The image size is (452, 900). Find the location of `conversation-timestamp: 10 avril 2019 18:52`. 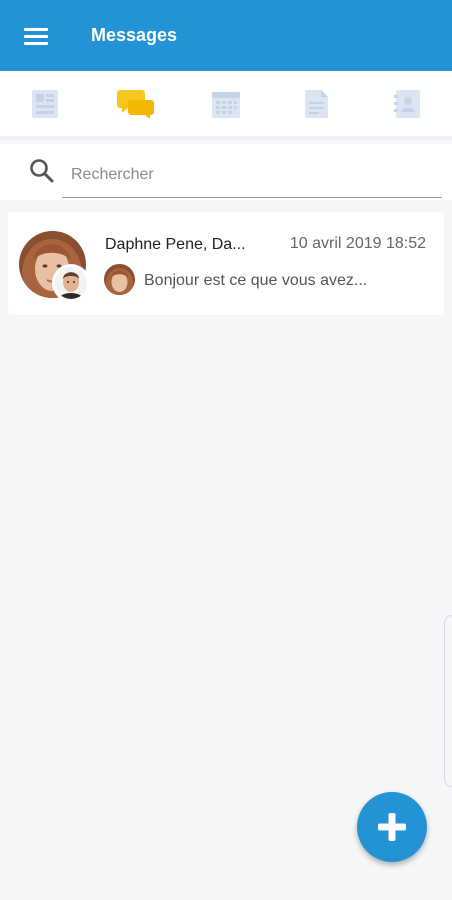

conversation-timestamp: 10 avril 2019 18:52 is located at coordinates (357, 243).